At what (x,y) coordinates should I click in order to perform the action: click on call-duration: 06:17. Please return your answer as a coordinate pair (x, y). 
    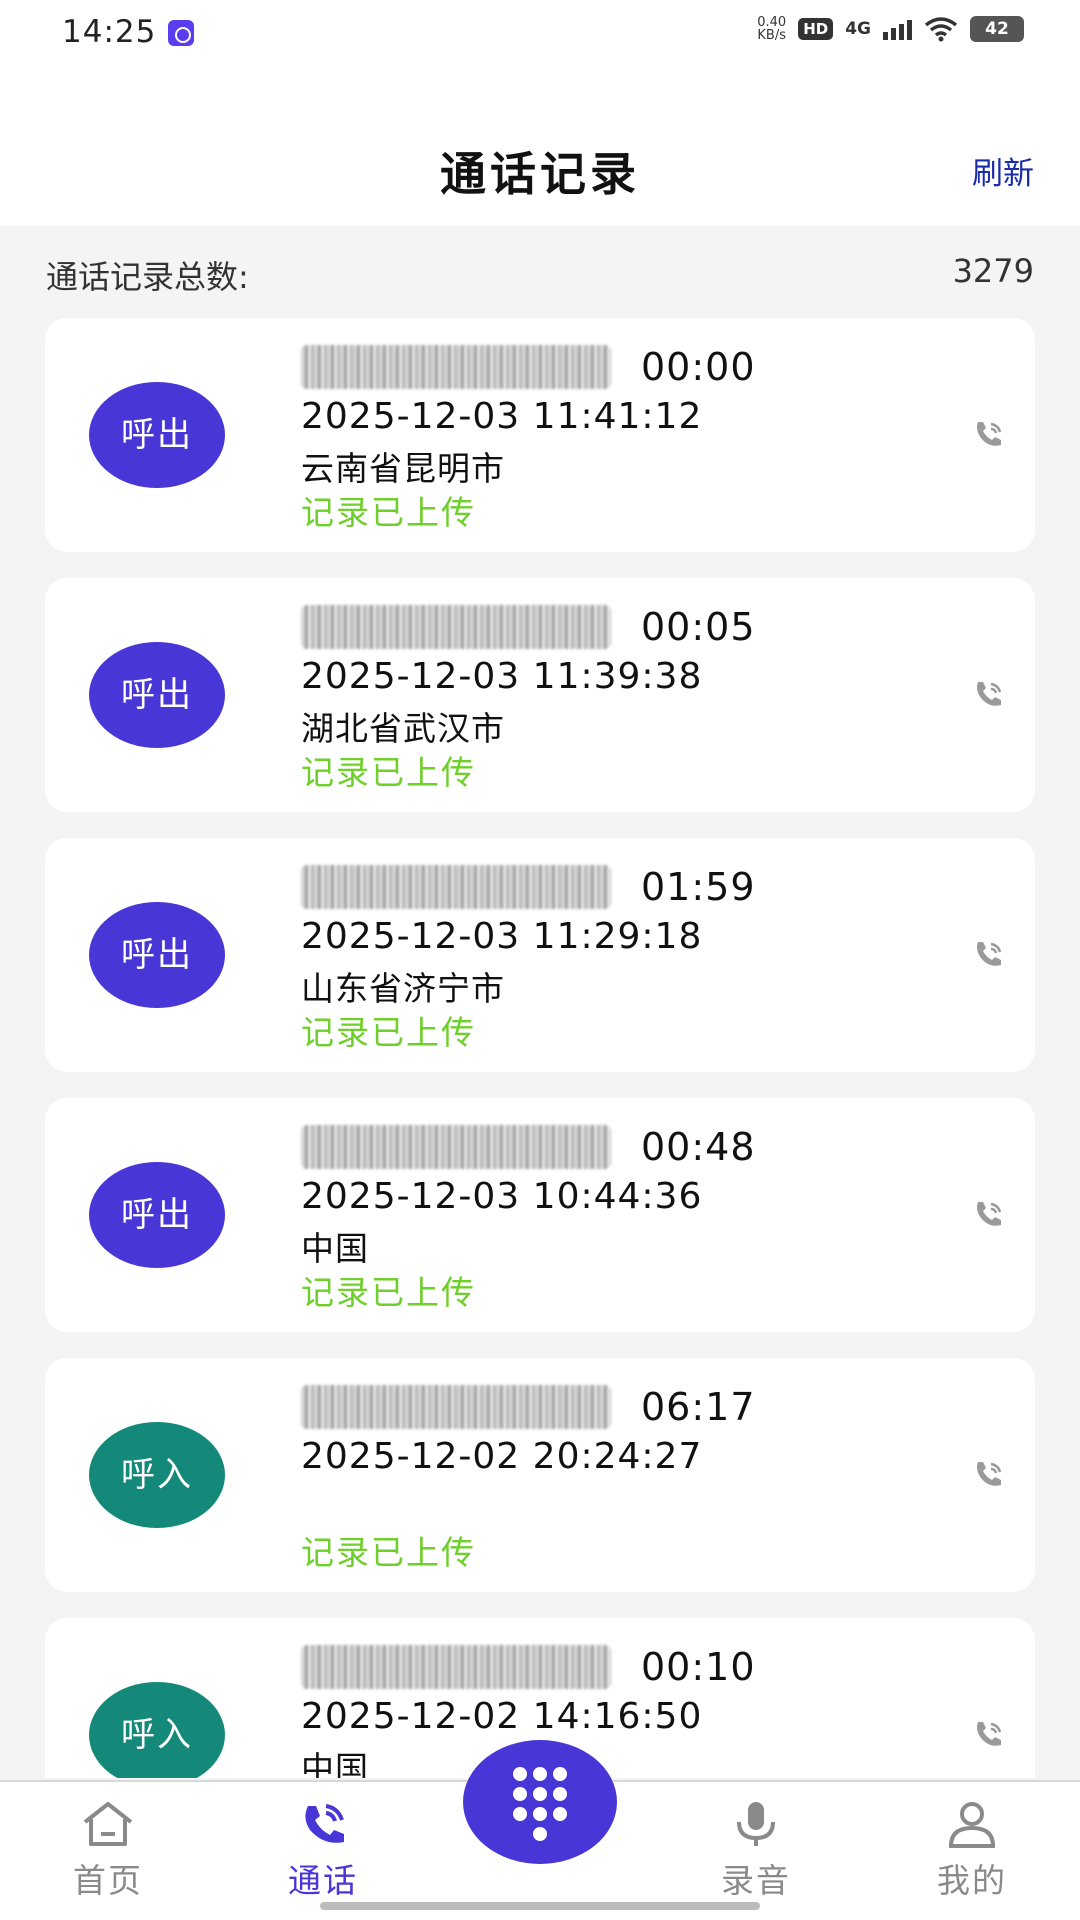
    Looking at the image, I should click on (698, 1407).